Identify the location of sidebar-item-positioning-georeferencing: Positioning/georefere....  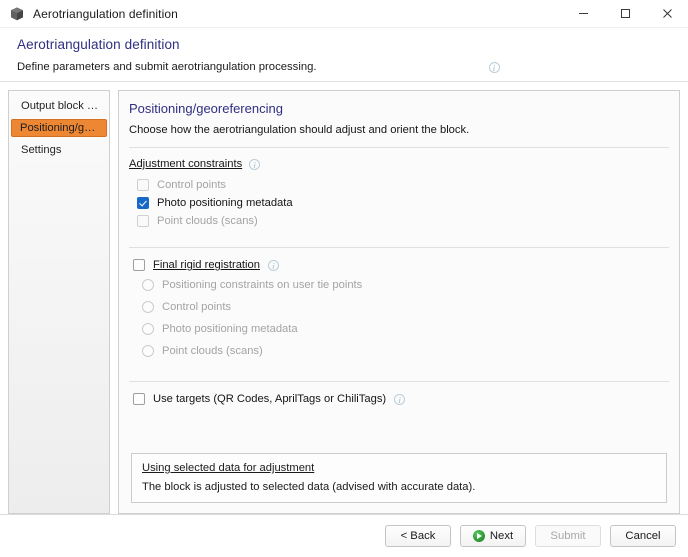
(59, 128).